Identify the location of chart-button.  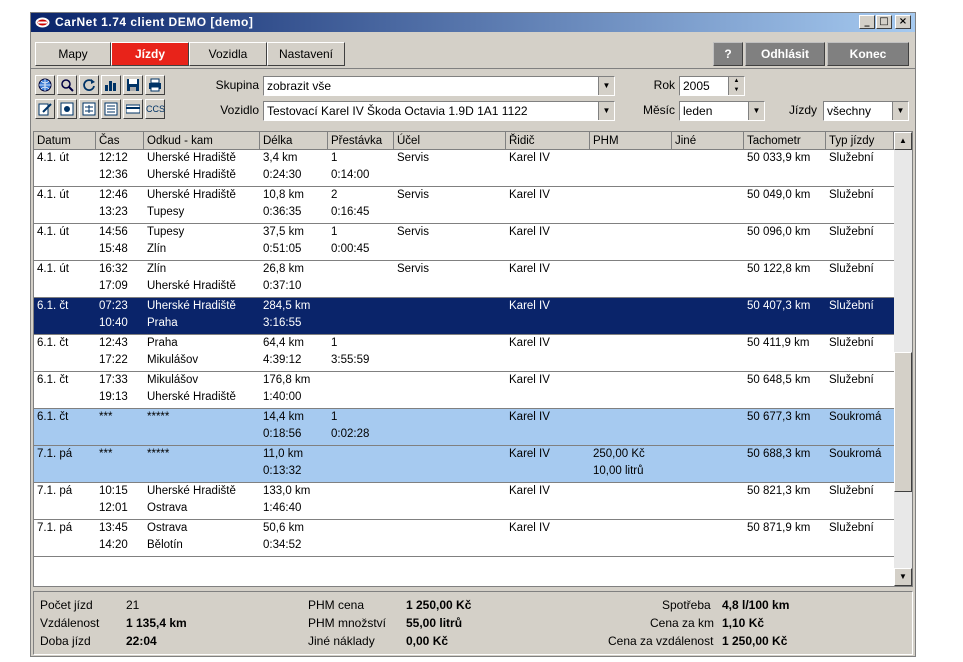
(111, 85).